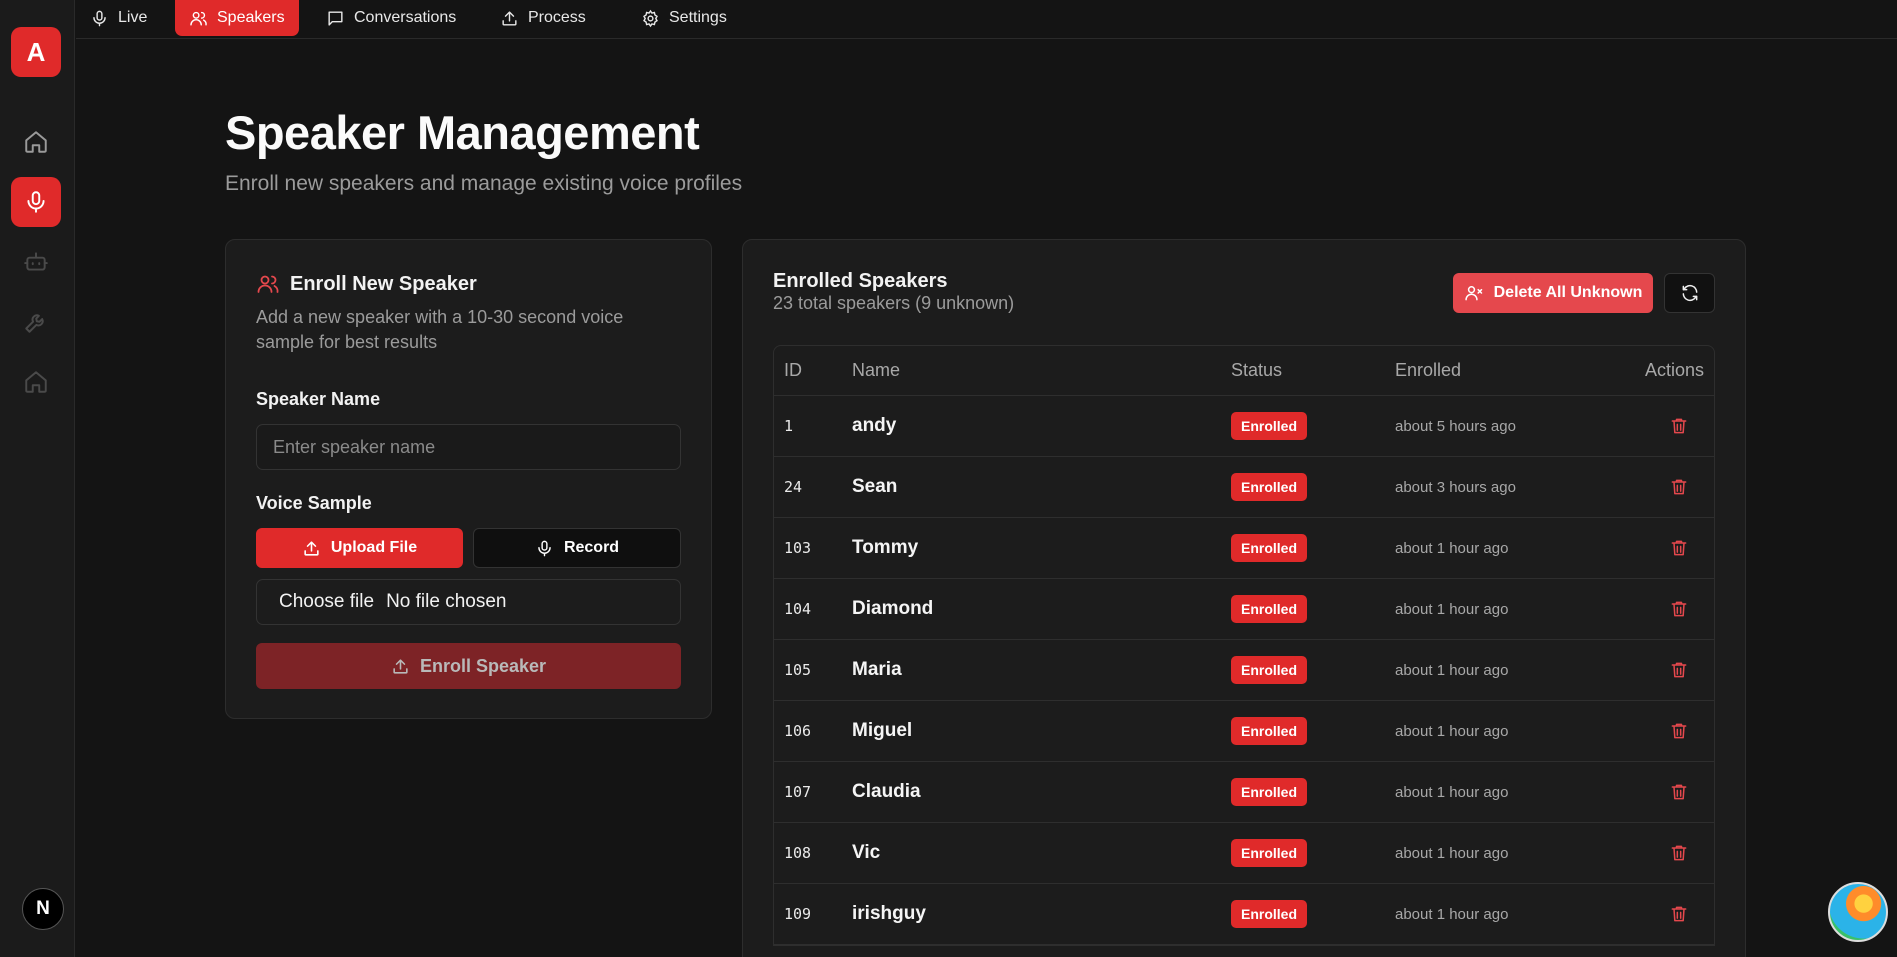 The width and height of the screenshot is (1897, 957). I want to click on sidebar-item-bot, so click(36, 262).